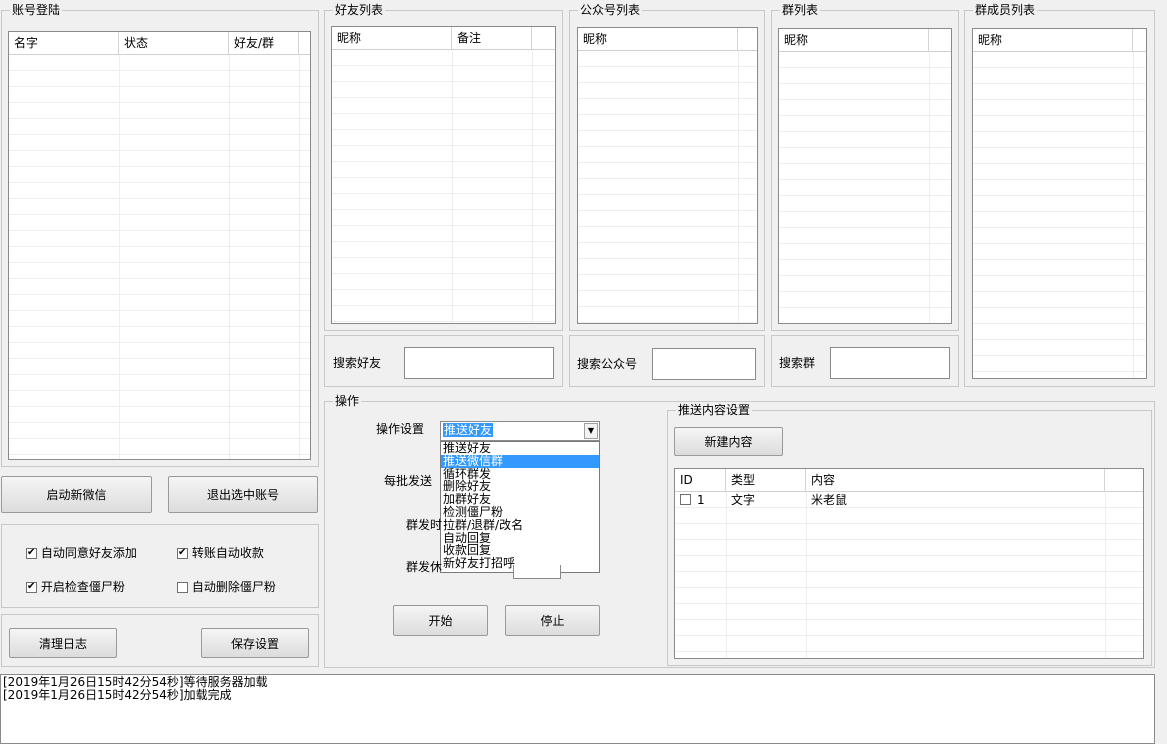  I want to click on auto-delete-zombie-checkbox: 自动删除僵尸粉, so click(226, 587).